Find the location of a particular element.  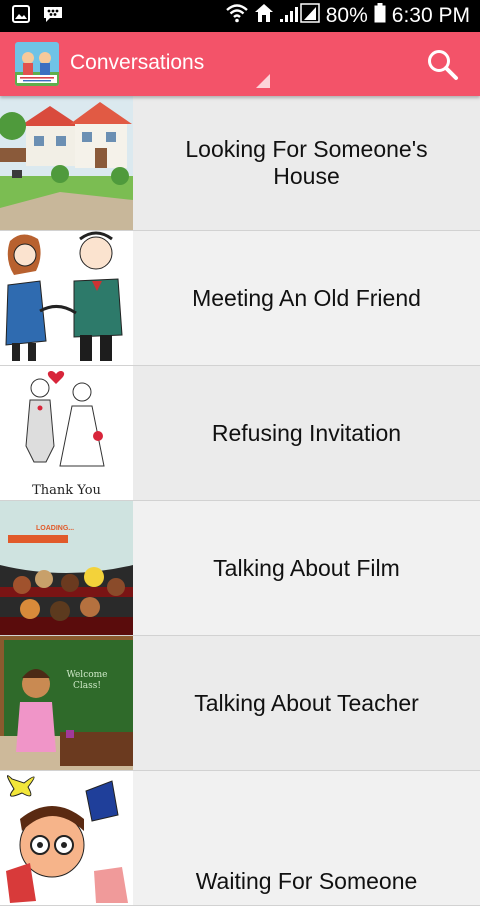

conversation-title: Looking For Someone's House is located at coordinates (306, 162).